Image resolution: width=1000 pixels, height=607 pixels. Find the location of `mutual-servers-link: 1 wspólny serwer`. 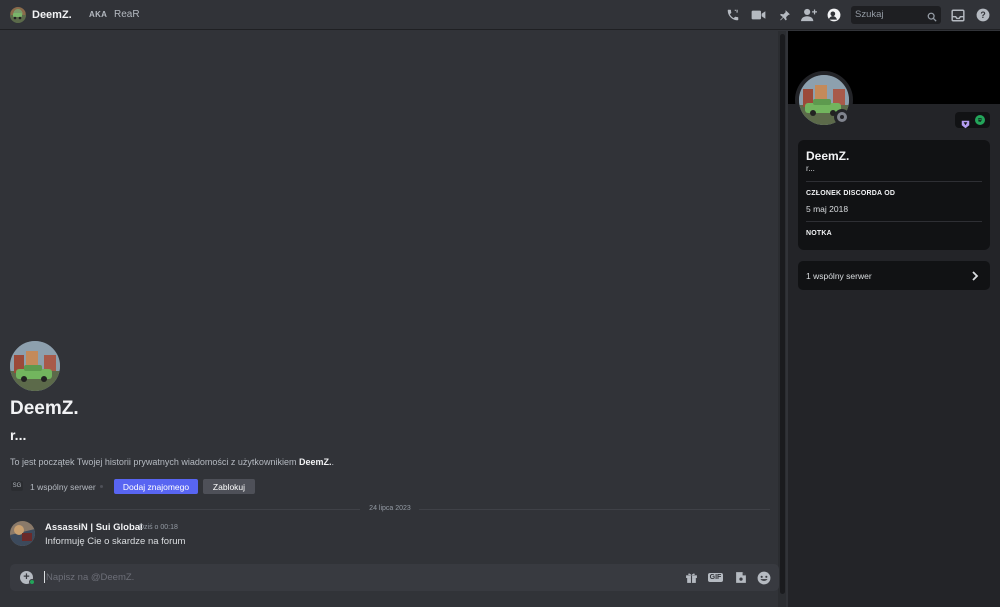

mutual-servers-link: 1 wspólny serwer is located at coordinates (63, 487).